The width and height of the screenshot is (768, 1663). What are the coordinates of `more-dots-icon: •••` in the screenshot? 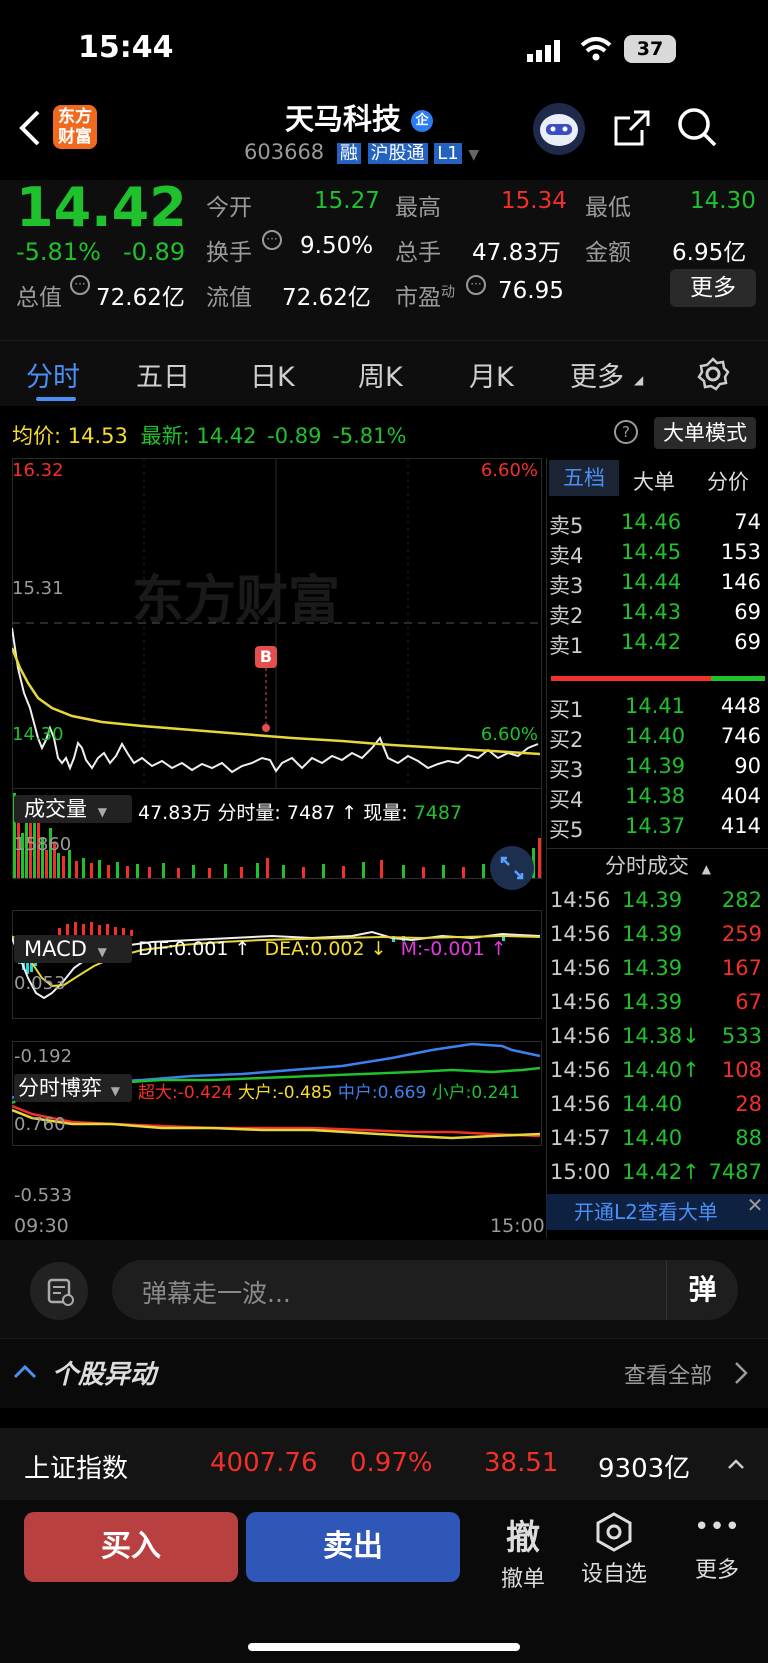 It's located at (716, 1527).